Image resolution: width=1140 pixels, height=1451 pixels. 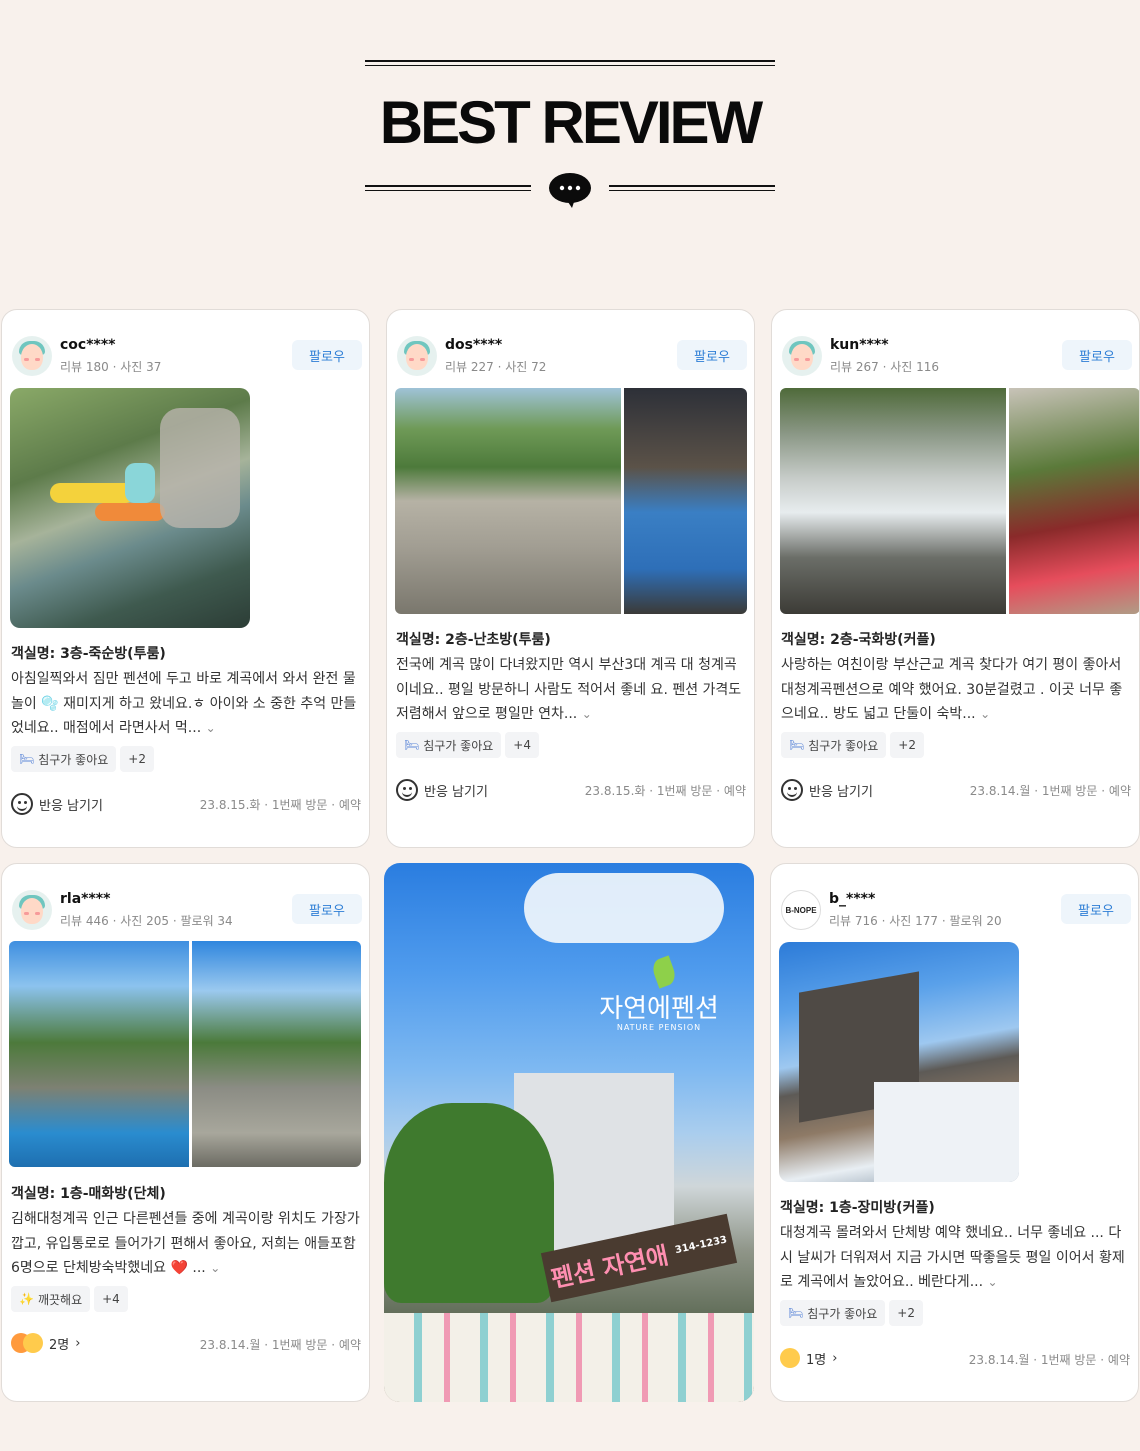 I want to click on username: kun****, so click(x=859, y=345).